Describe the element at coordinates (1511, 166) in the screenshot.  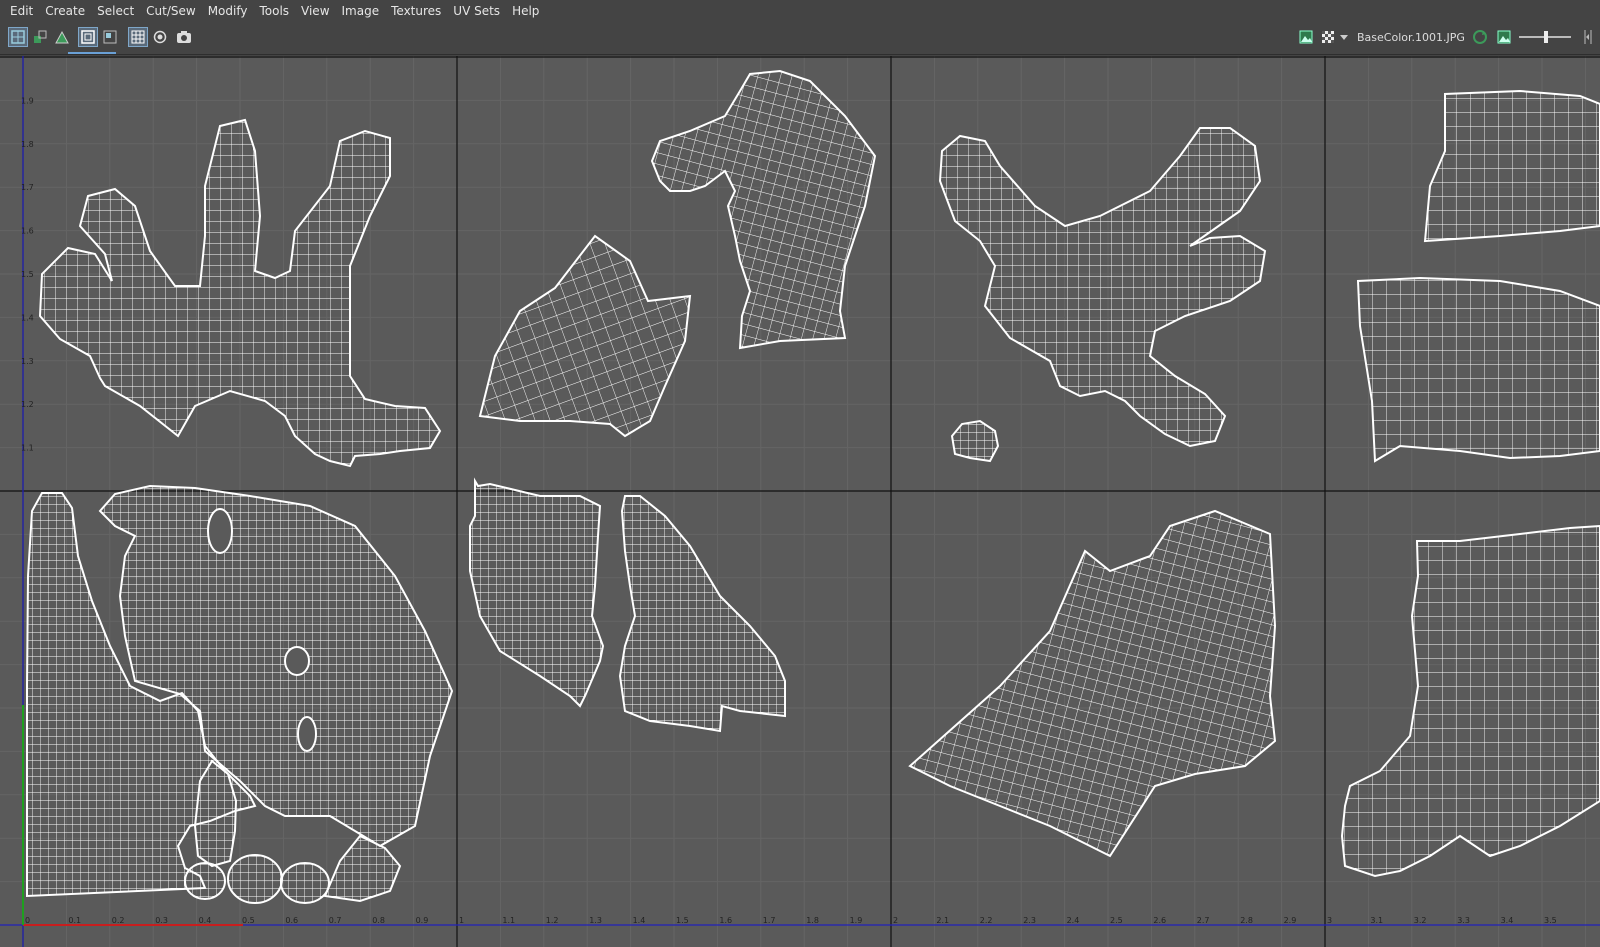
I see `top-strip-shell` at that location.